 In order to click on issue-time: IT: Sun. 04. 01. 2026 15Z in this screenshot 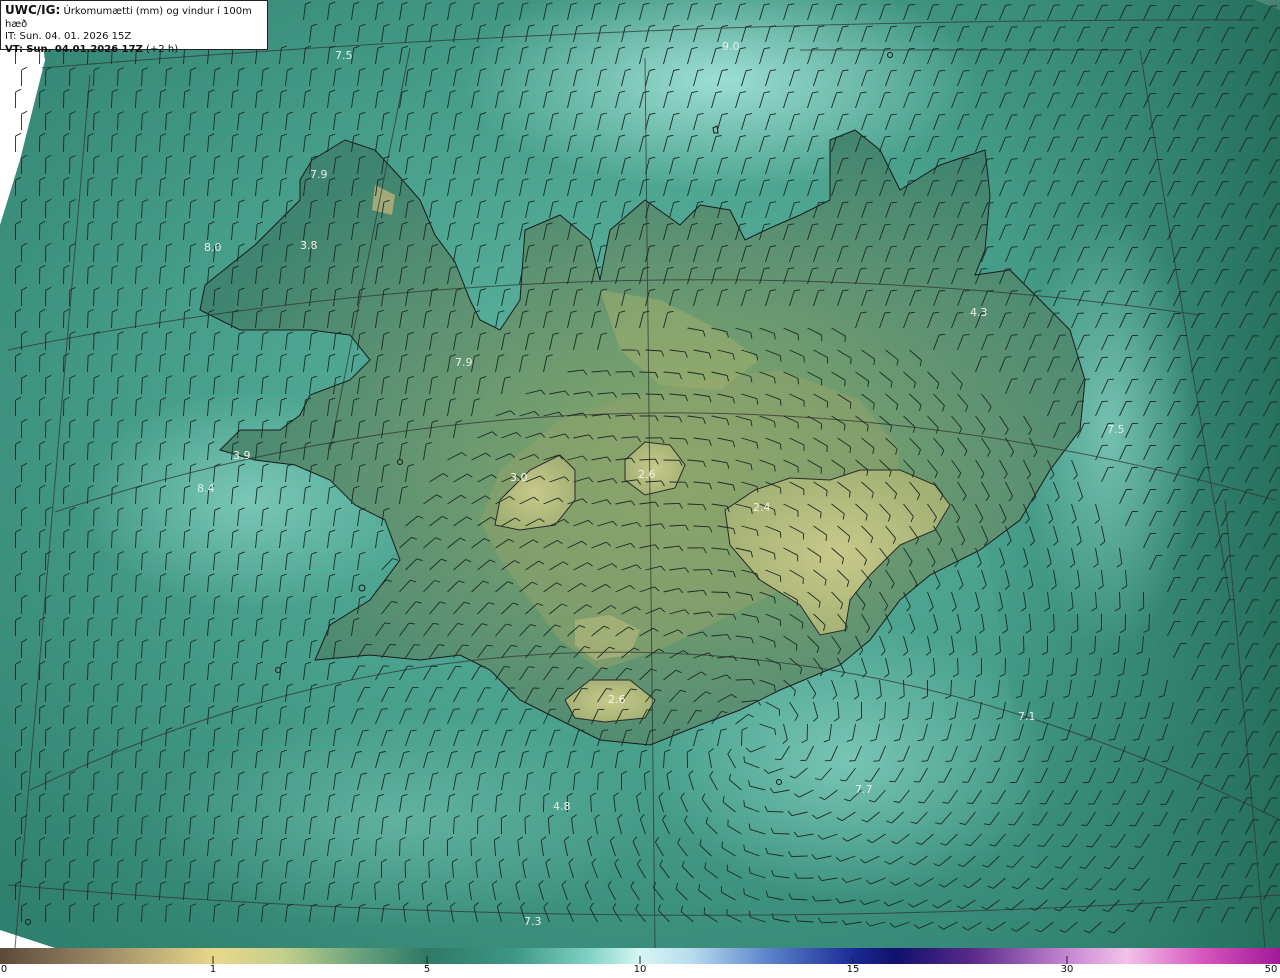, I will do `click(68, 36)`.